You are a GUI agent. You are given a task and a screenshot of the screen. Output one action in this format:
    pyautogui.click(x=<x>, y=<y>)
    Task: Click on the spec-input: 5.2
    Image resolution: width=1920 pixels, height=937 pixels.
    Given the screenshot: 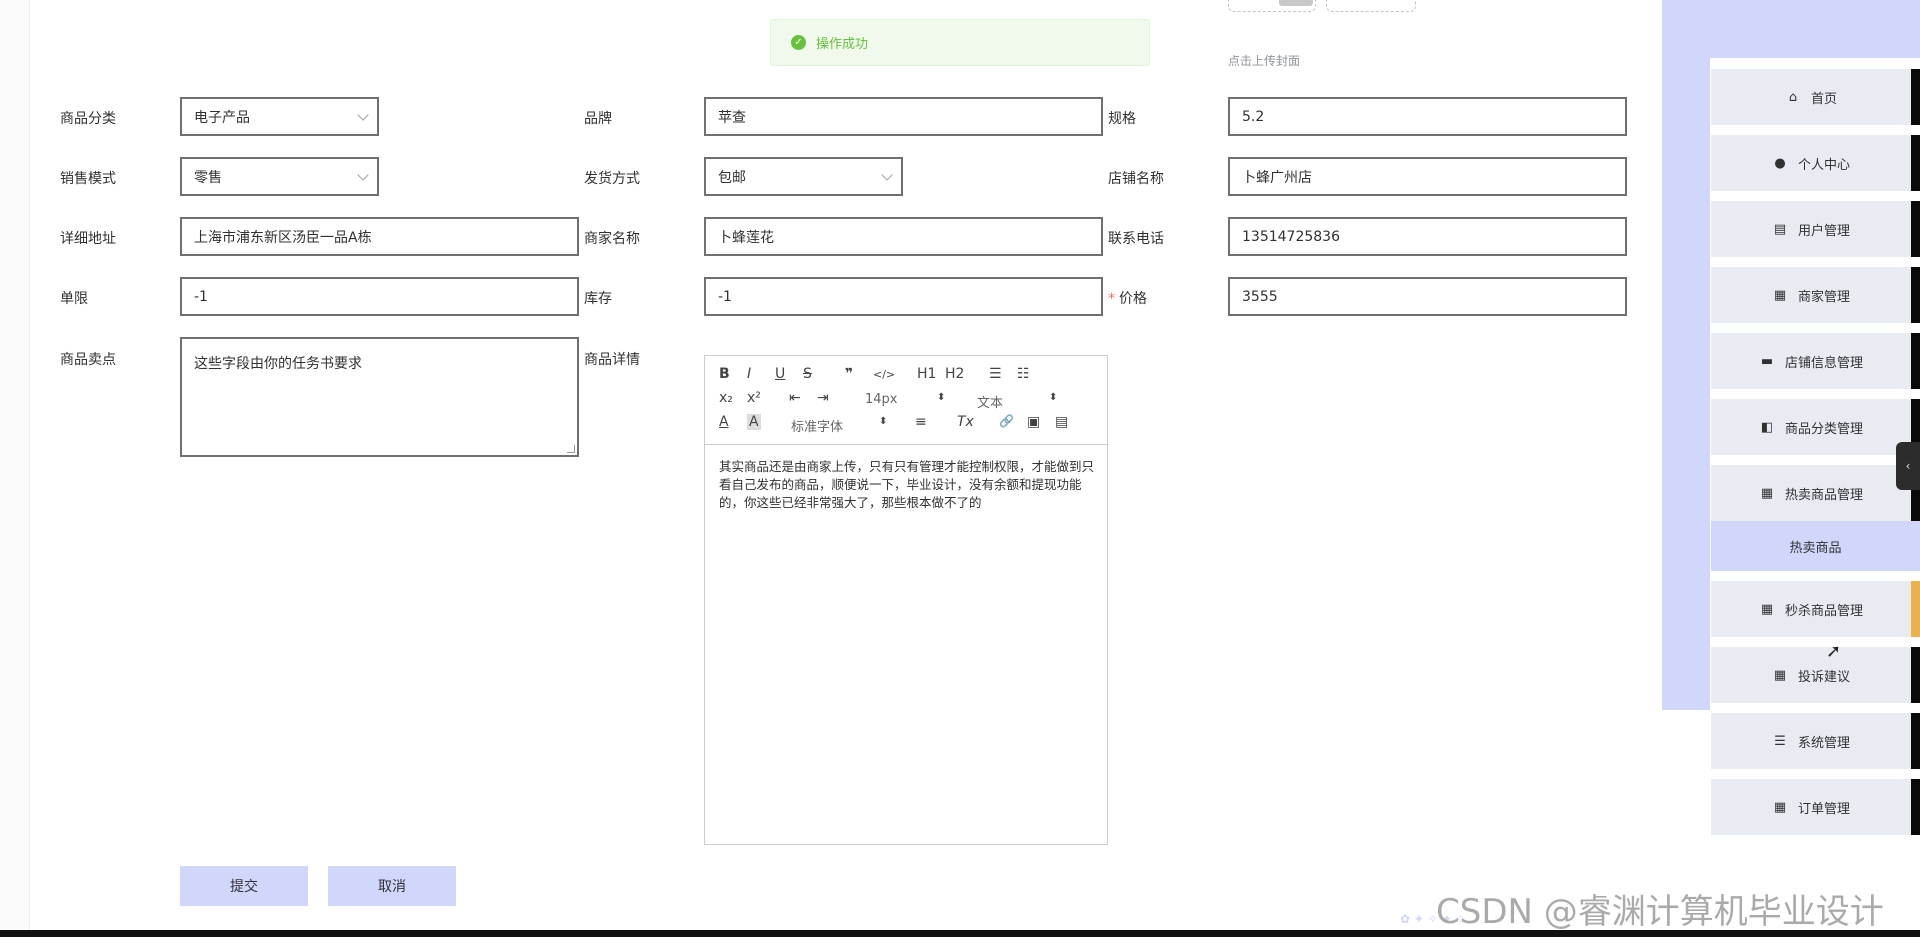 What is the action you would take?
    pyautogui.click(x=1427, y=116)
    